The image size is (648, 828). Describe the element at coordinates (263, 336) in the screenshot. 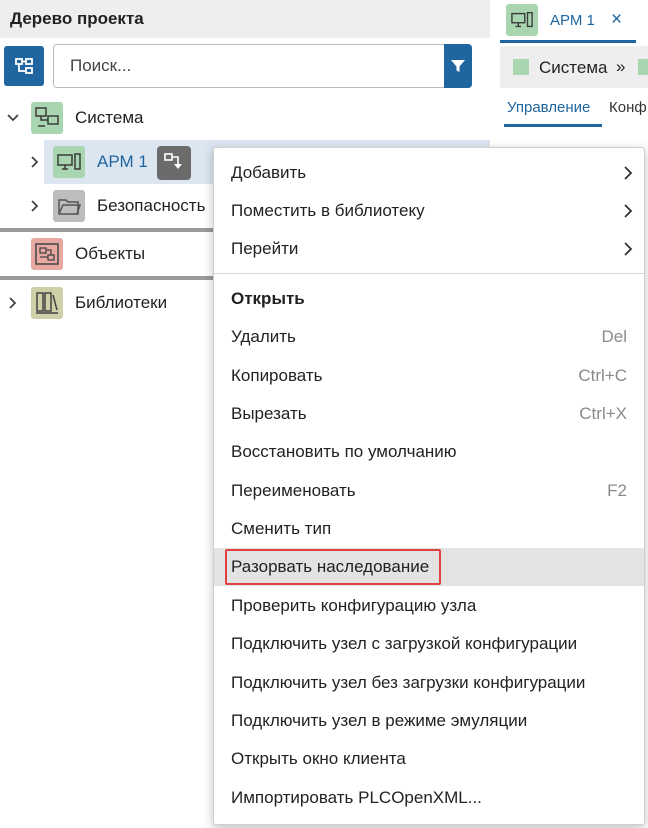

I see `menu-item-label: Удалить` at that location.